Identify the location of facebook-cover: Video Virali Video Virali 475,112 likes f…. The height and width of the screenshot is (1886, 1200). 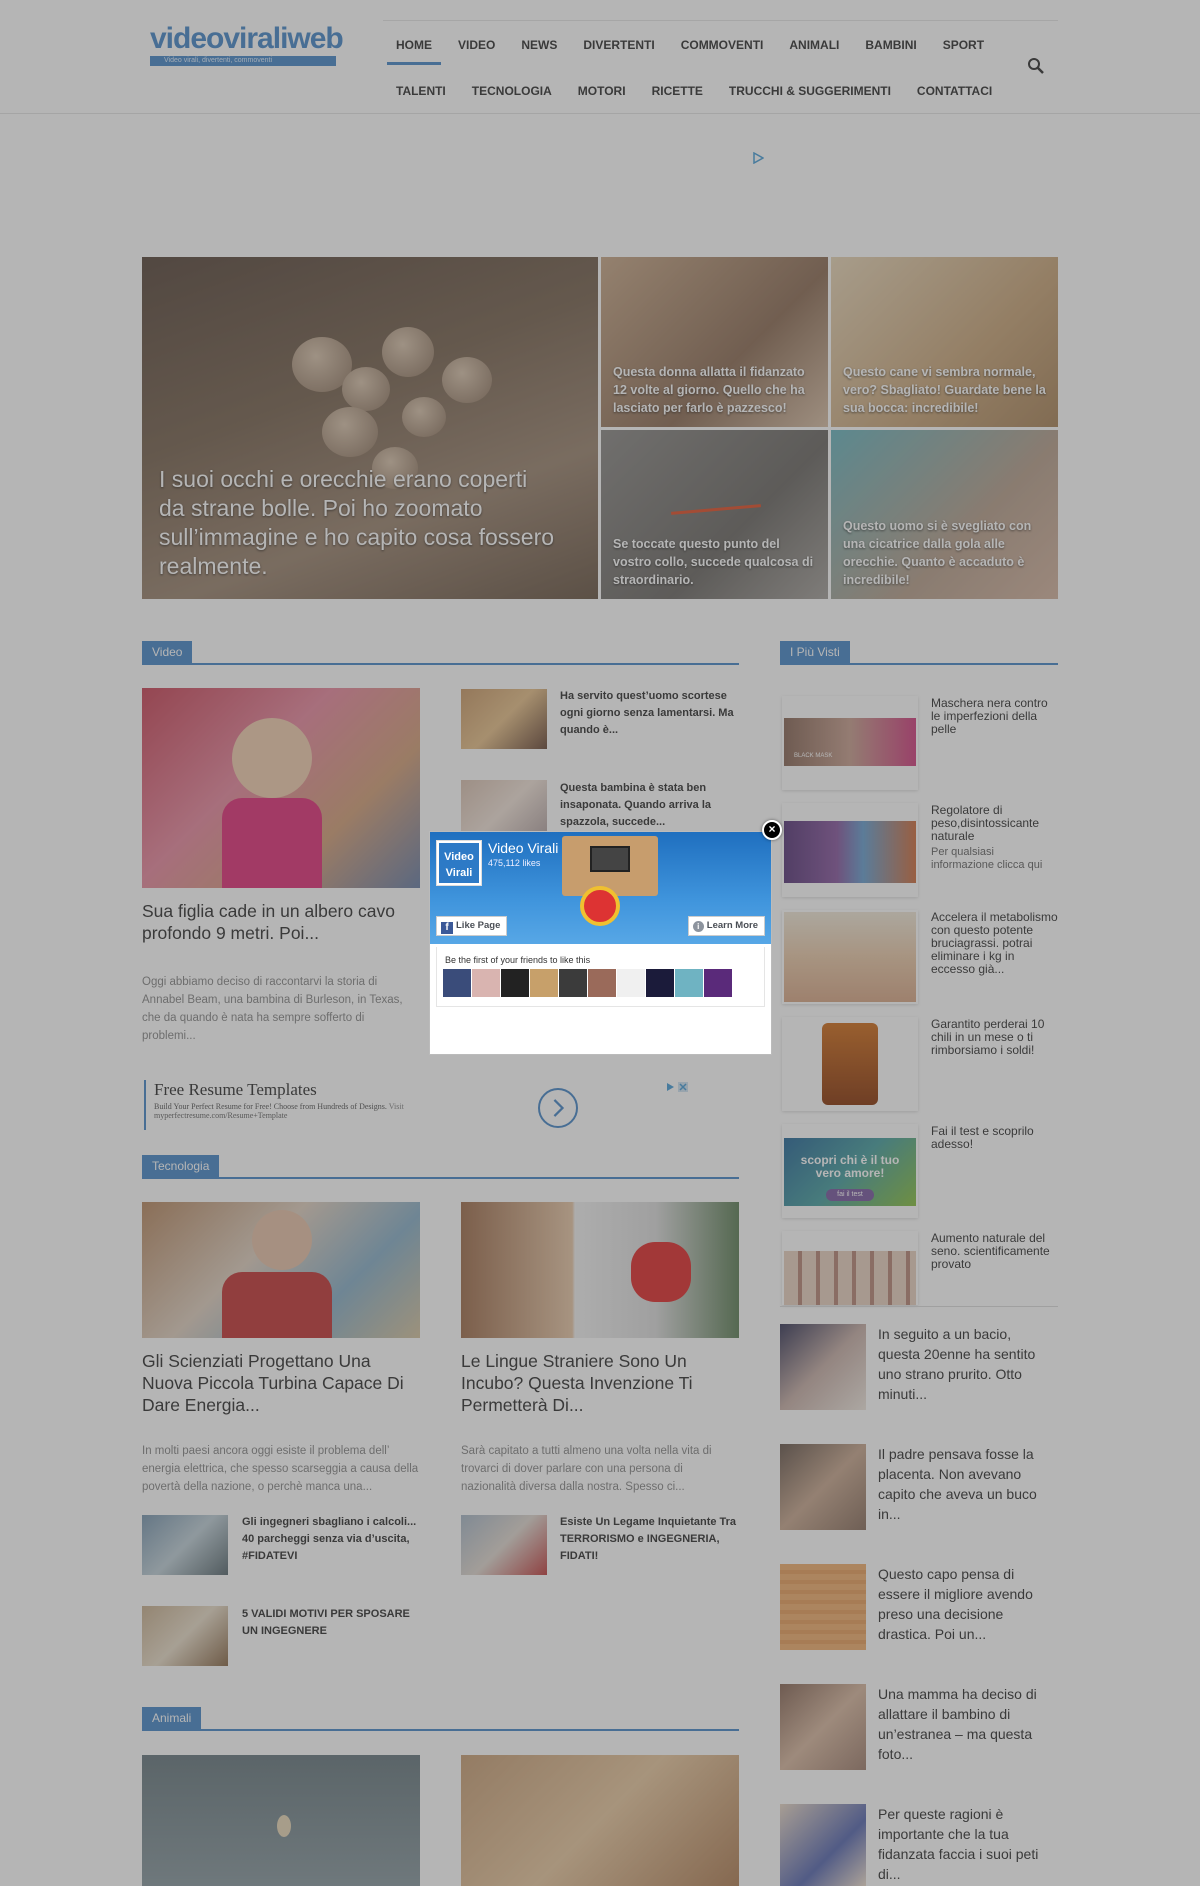
(600, 888).